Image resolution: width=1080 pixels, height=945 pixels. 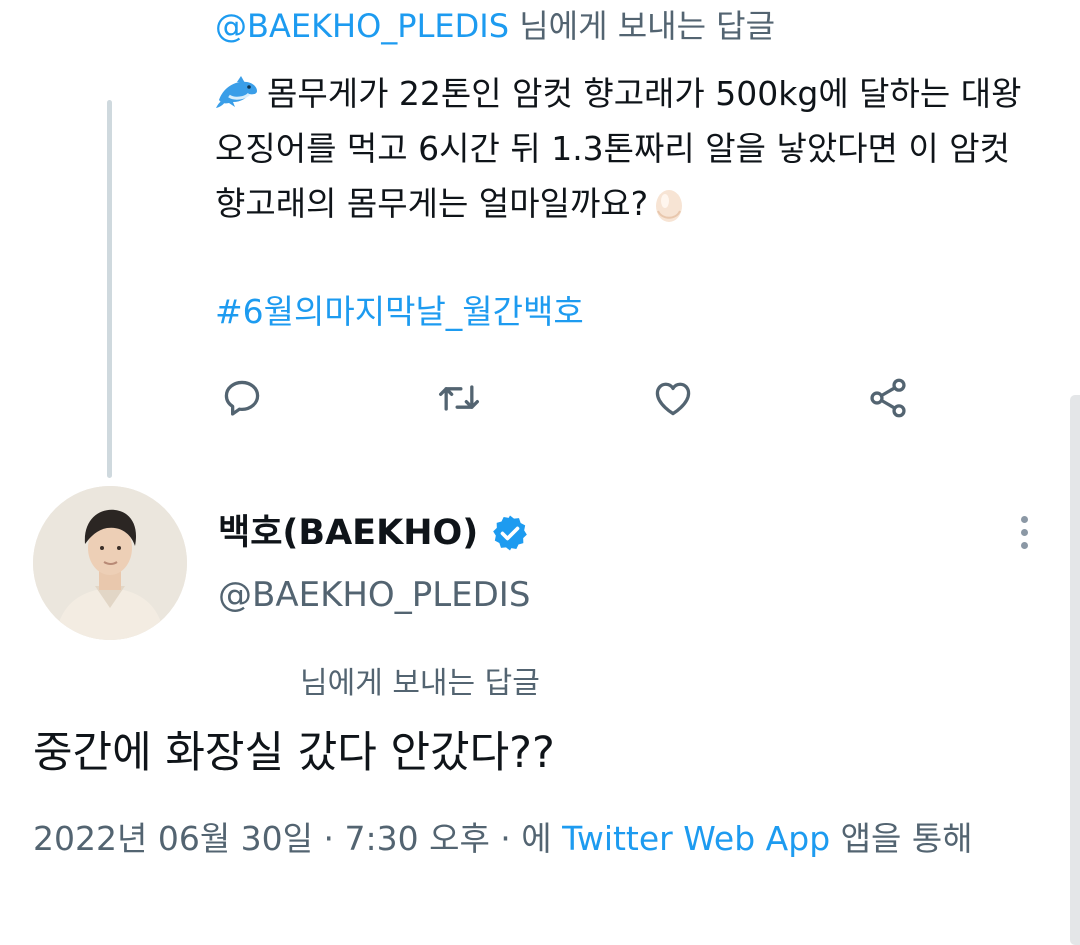 I want to click on avatar-image, so click(x=110, y=563).